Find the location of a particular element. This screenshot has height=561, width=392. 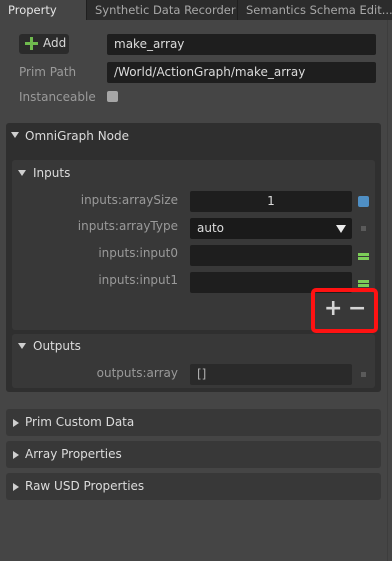

array-type-value: auto is located at coordinates (211, 228).